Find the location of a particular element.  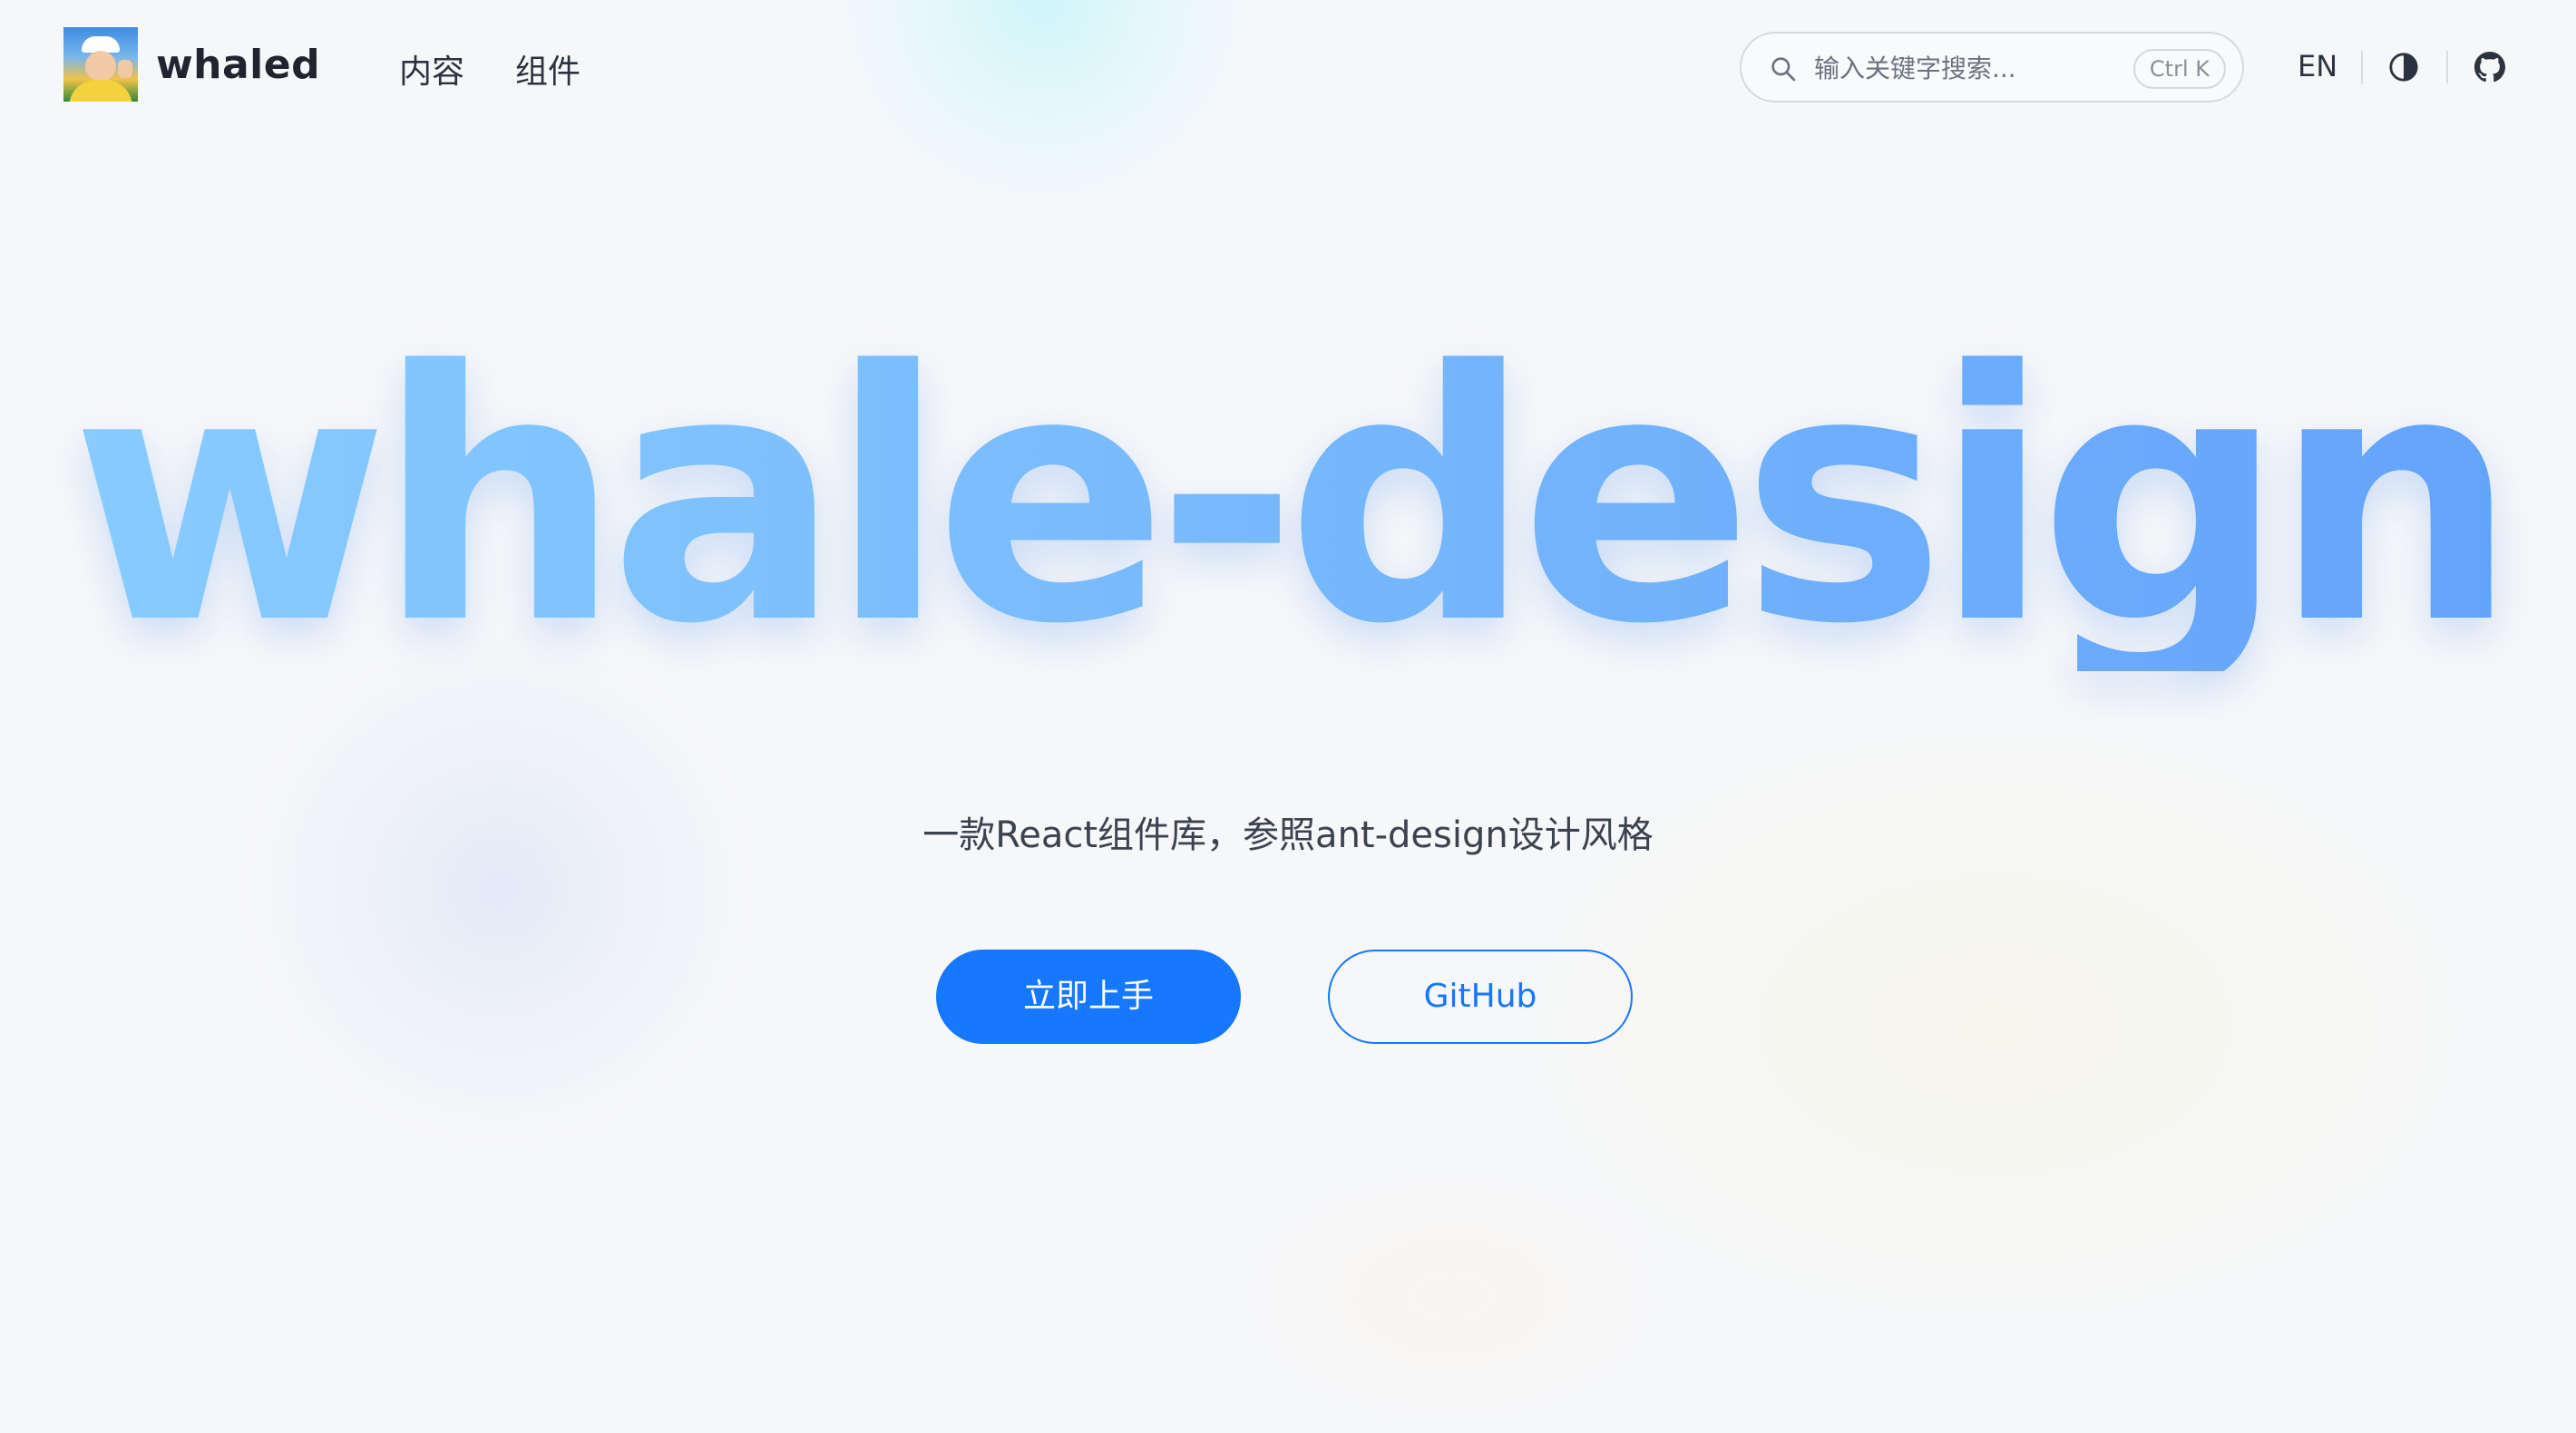

site-header: whaled 内容 组件 Ctrl K EN is located at coordinates (1288, 68).